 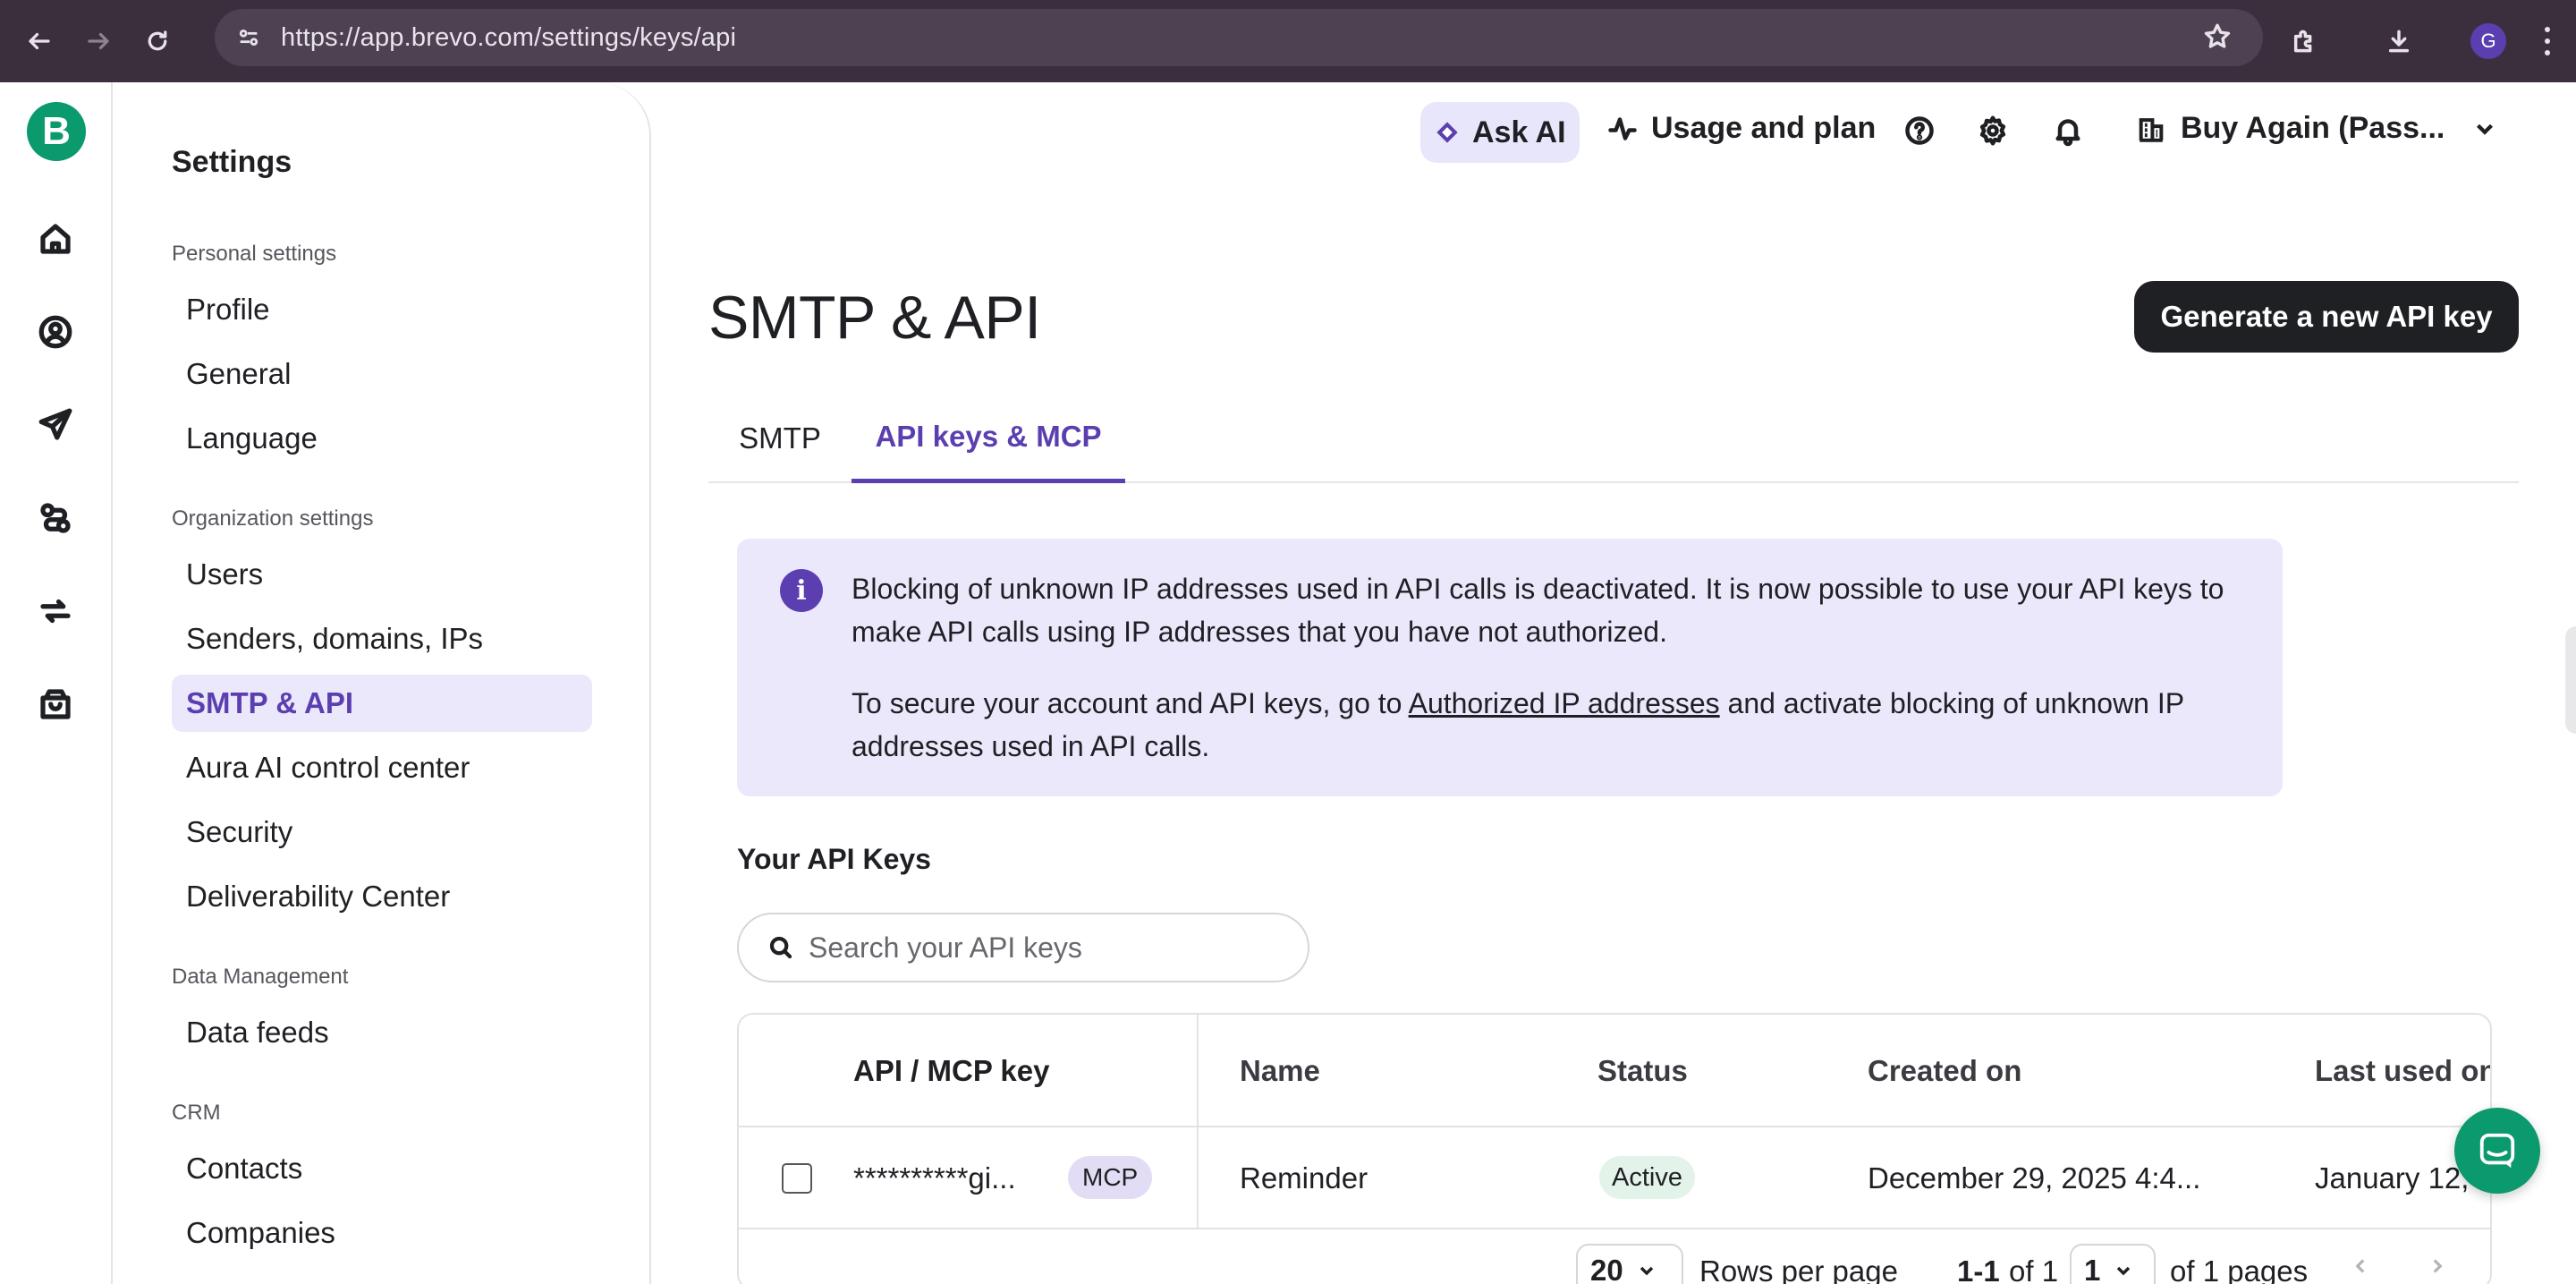 I want to click on column-header-last-used: Last used on, so click(x=2402, y=1071).